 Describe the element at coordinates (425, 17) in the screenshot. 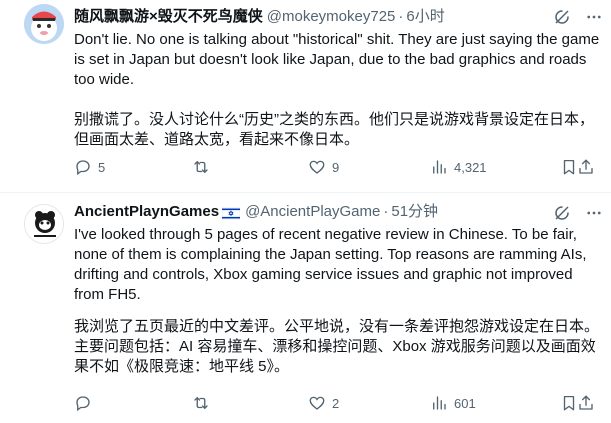

I see `timestamp: 6小时` at that location.